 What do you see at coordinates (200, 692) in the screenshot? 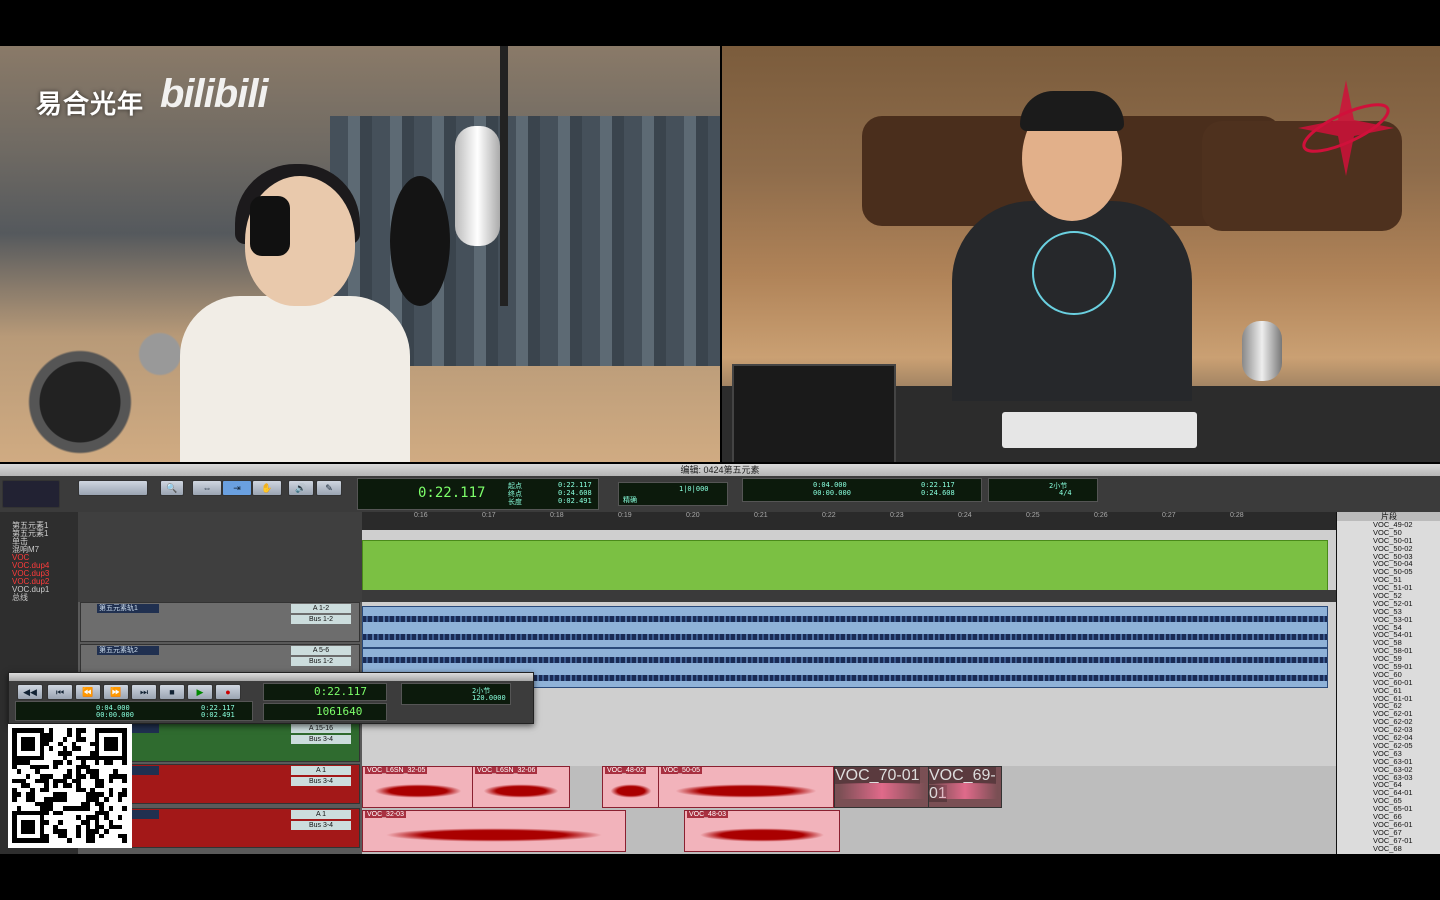
I see `play-icon: ▶` at bounding box center [200, 692].